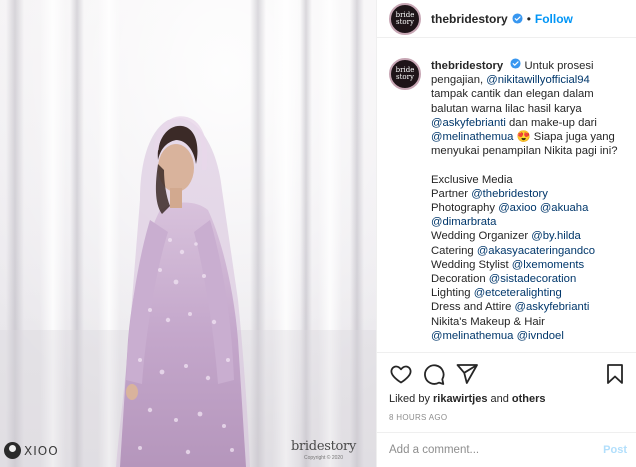 The height and width of the screenshot is (467, 636). I want to click on caption-avatar: bride story, so click(405, 74).